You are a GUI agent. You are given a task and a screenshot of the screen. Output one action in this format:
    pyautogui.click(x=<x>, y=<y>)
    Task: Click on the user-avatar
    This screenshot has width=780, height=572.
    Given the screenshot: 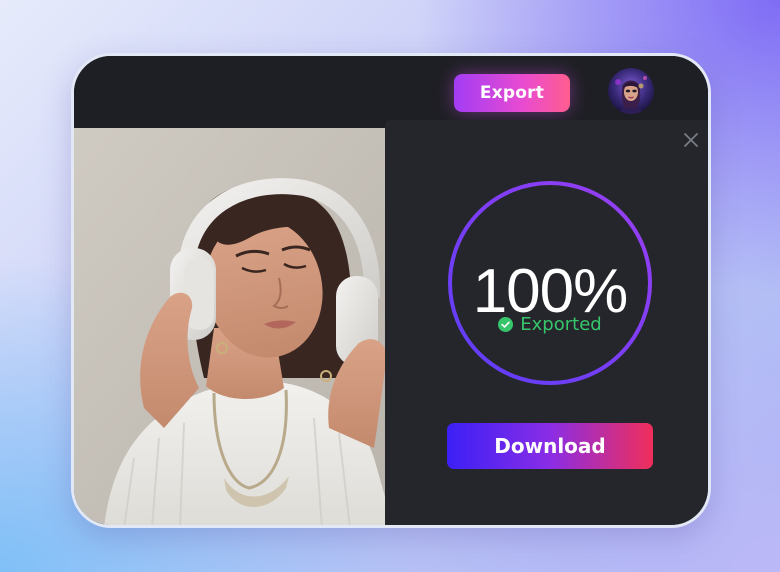 What is the action you would take?
    pyautogui.click(x=631, y=91)
    